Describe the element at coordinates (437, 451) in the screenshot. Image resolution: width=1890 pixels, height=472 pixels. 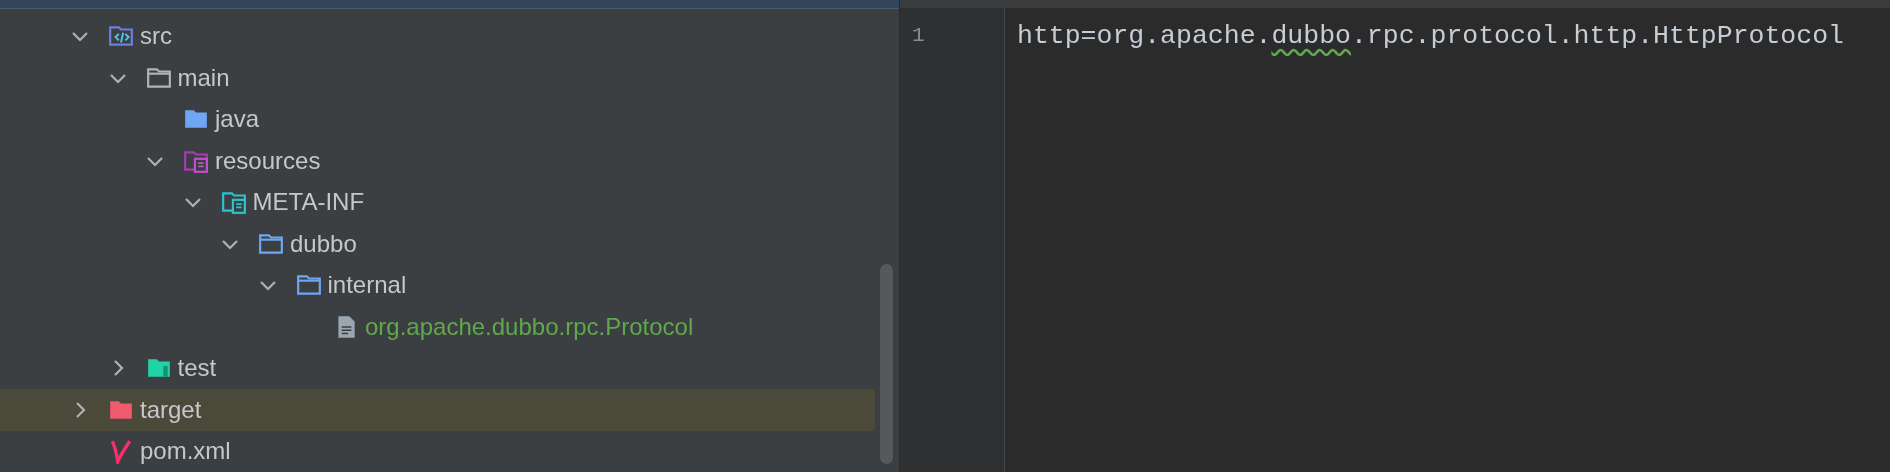
I see `tree-row: pom.xml` at that location.